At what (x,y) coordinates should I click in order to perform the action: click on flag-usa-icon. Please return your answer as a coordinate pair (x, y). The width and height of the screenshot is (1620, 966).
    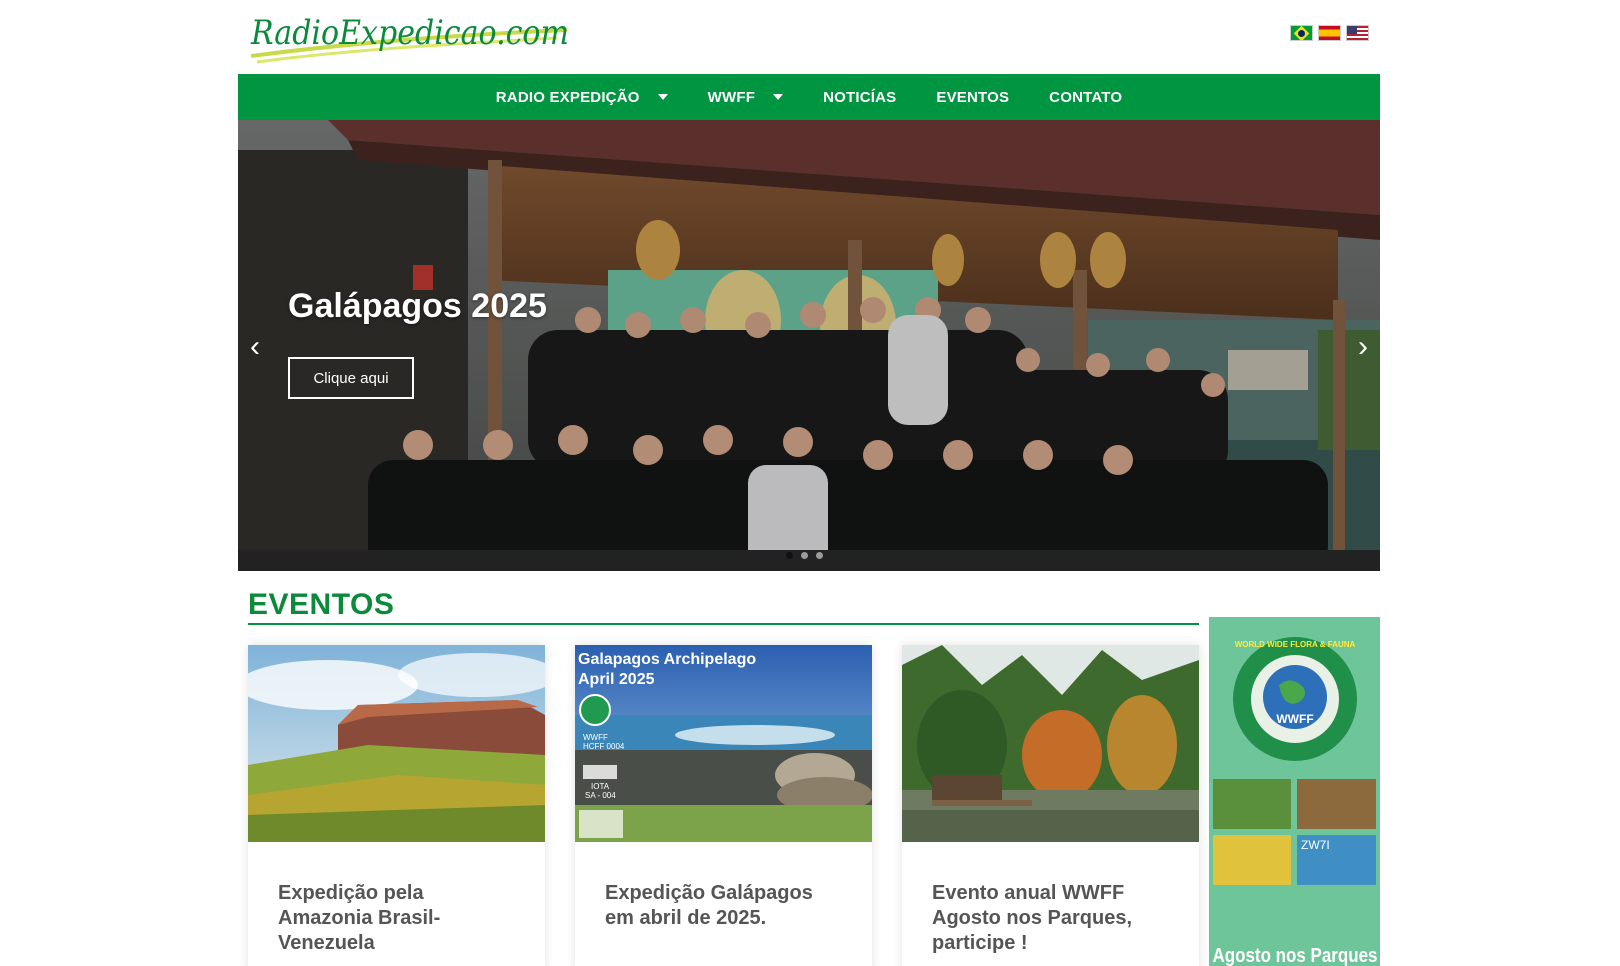
    Looking at the image, I should click on (1357, 33).